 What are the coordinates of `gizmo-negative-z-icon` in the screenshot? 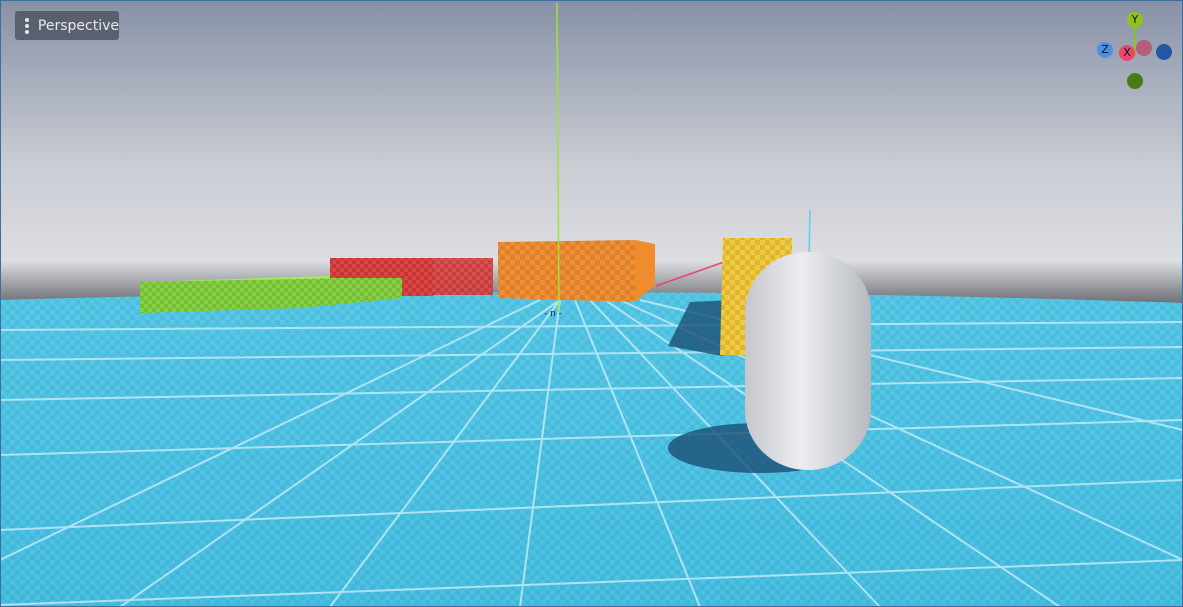 It's located at (1164, 52).